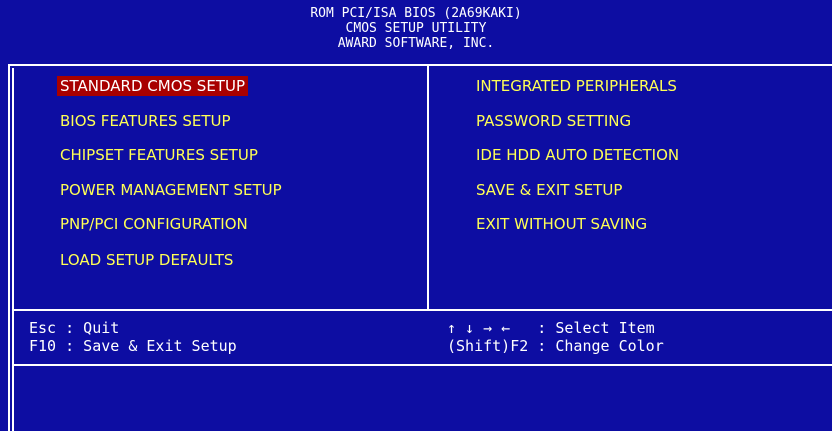 The image size is (832, 431). I want to click on menu-exit-without-saving: EXIT WITHOUT SAVING, so click(561, 224).